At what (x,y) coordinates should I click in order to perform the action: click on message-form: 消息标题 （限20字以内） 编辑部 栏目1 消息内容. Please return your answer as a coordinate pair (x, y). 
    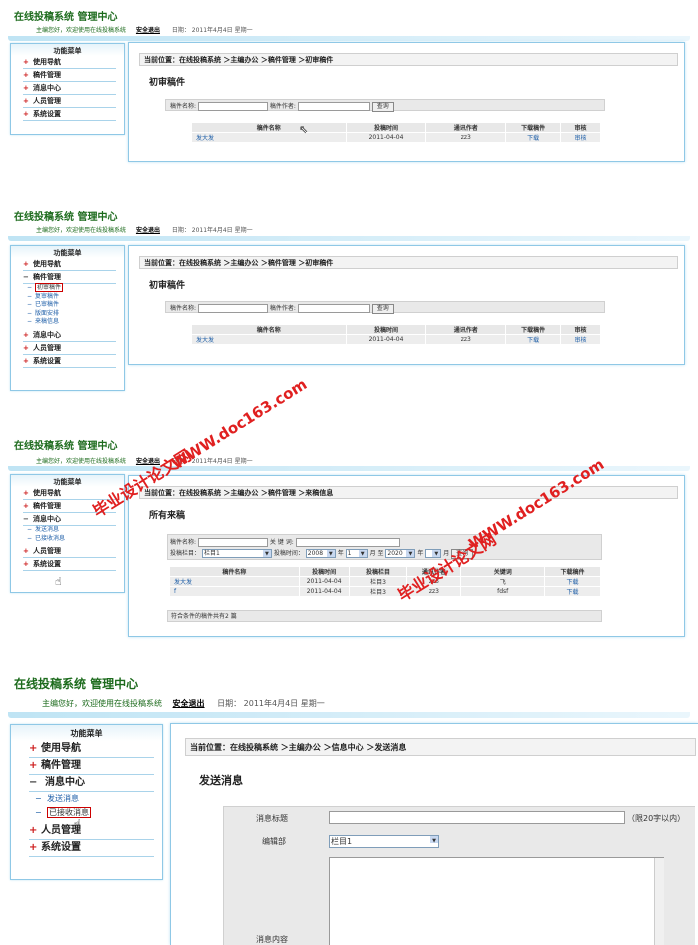
    Looking at the image, I should click on (459, 875).